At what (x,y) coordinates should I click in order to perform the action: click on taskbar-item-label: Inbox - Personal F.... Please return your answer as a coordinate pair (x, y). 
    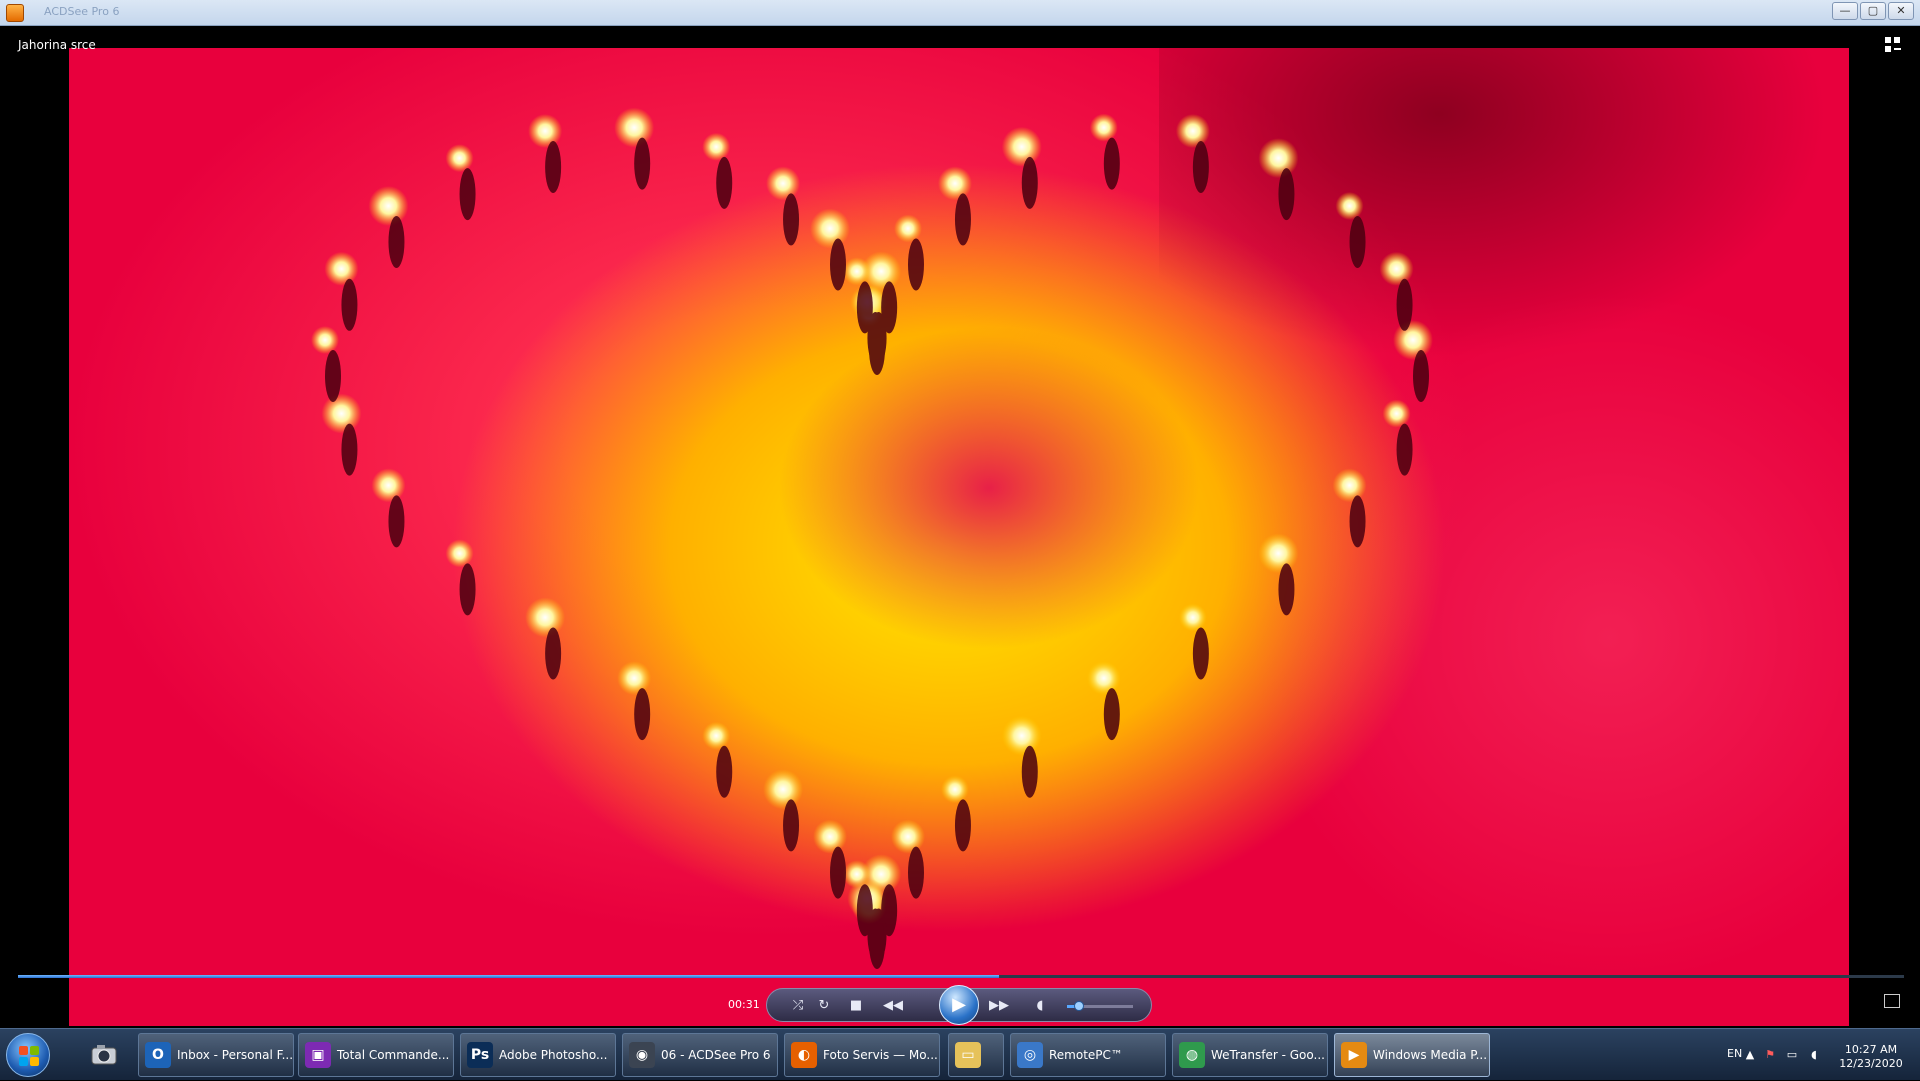
    Looking at the image, I should click on (235, 1055).